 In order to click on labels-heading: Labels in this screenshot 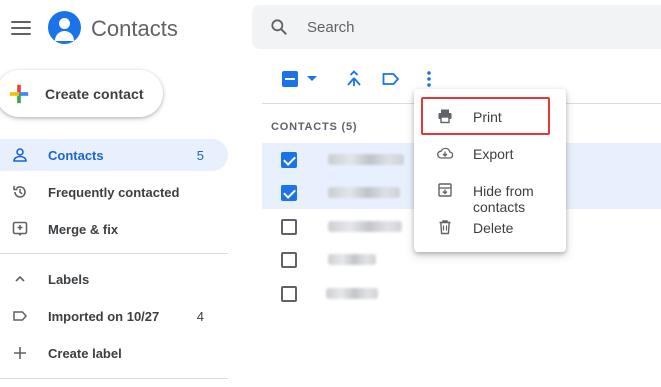, I will do `click(69, 279)`.